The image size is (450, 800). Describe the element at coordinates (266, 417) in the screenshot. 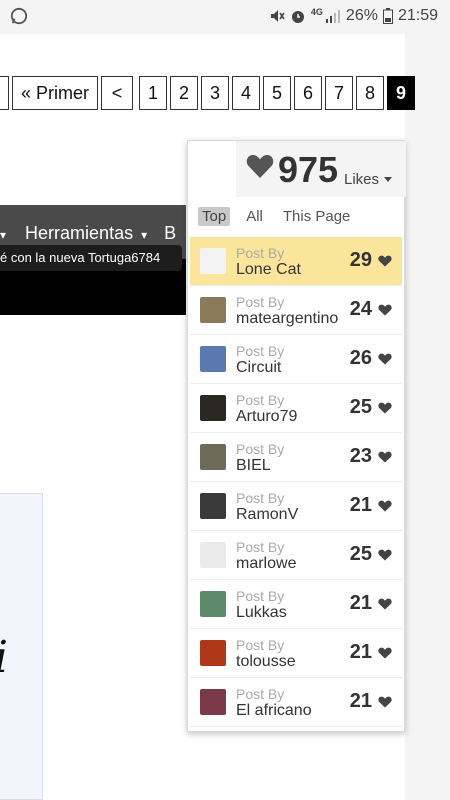

I see `user-name: Arturo79` at that location.